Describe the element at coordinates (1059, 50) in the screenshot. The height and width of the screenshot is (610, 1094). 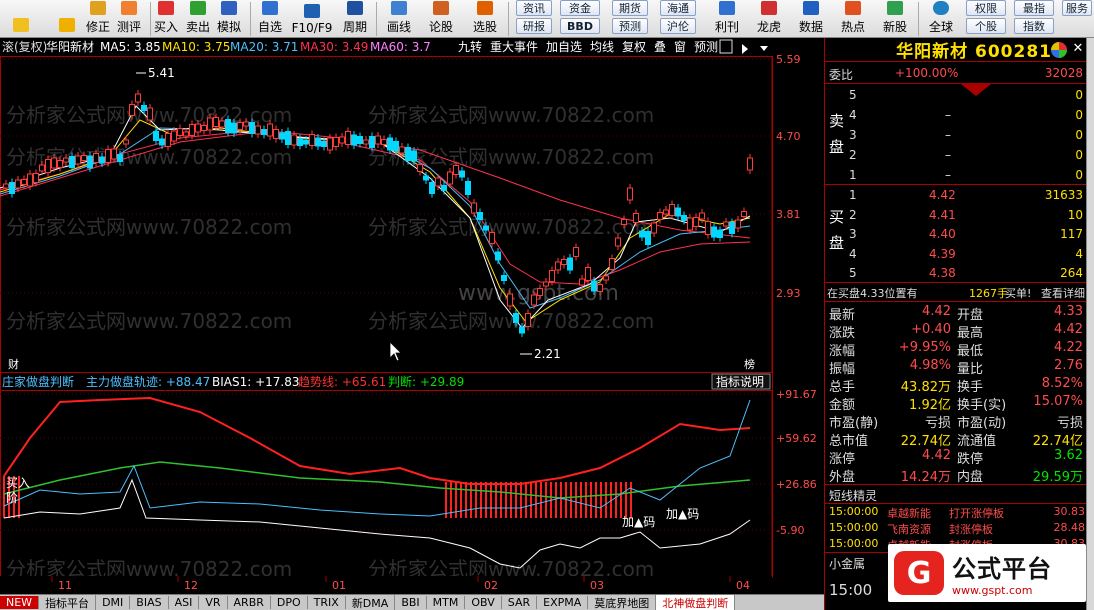
I see `pie-icon` at that location.